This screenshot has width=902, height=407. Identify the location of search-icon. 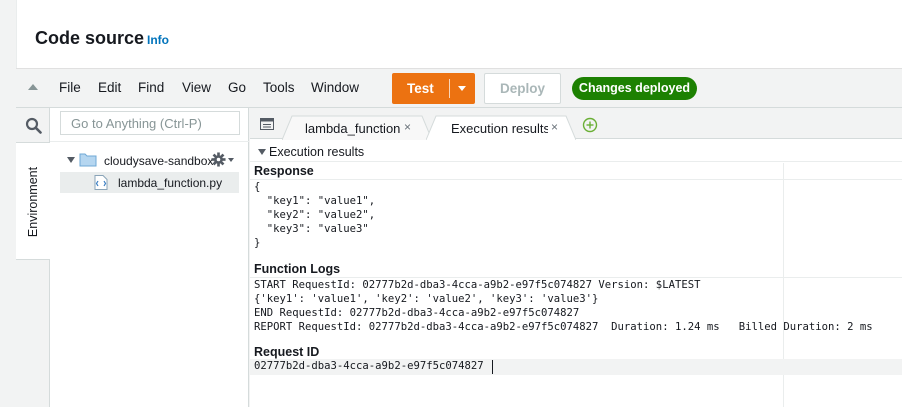
(33, 125).